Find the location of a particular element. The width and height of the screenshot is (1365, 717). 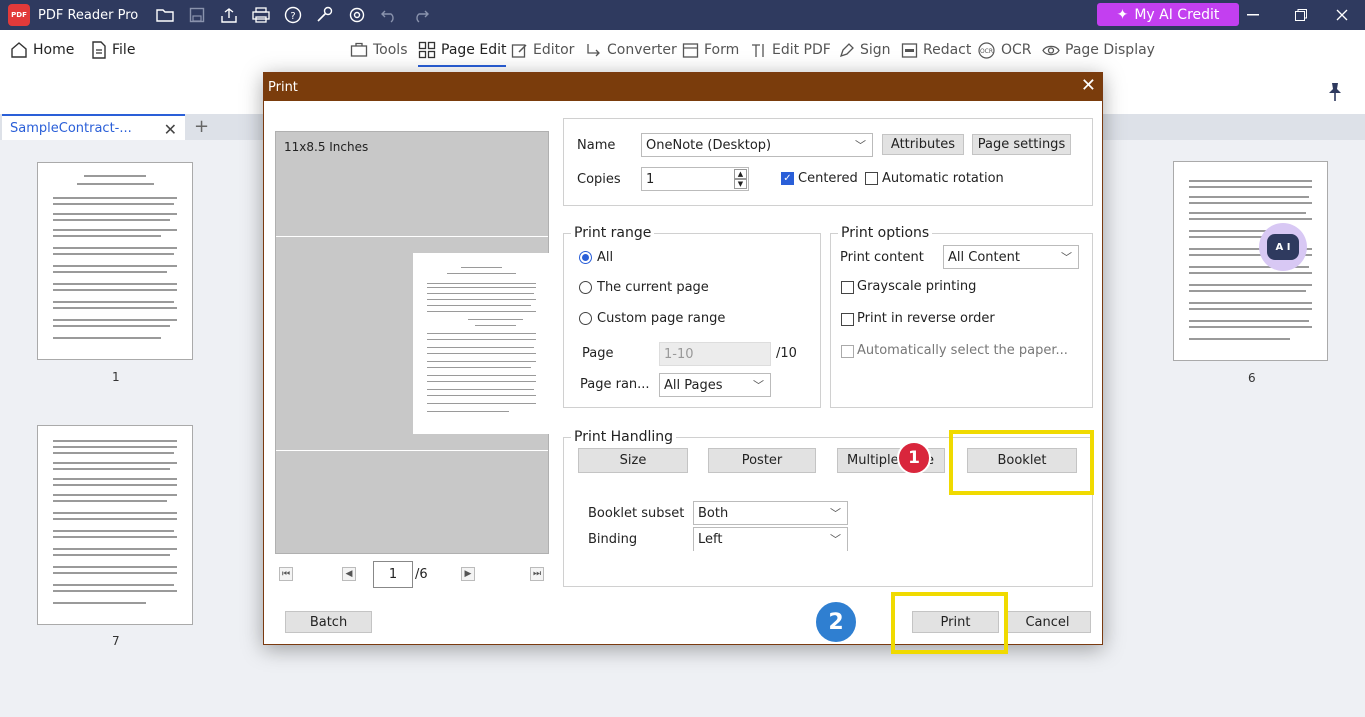

grayscale-checkbox is located at coordinates (847, 287).